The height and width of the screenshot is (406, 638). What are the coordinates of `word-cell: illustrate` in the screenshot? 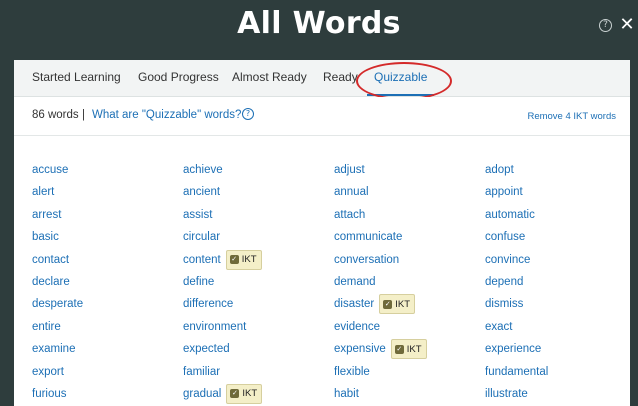 It's located at (506, 394).